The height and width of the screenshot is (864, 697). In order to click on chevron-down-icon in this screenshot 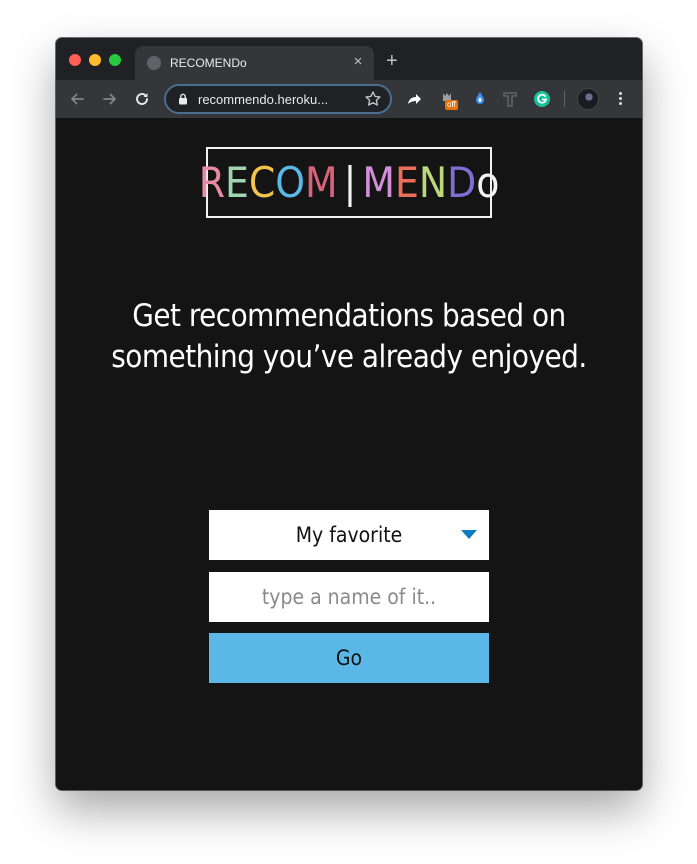, I will do `click(469, 534)`.